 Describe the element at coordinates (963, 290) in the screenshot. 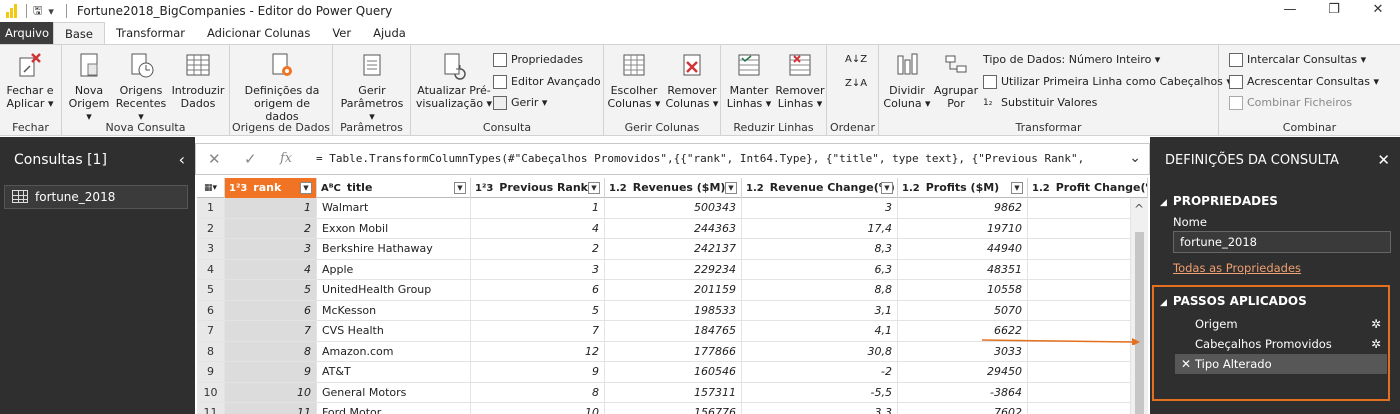

I see `cell-profits: 10558` at that location.